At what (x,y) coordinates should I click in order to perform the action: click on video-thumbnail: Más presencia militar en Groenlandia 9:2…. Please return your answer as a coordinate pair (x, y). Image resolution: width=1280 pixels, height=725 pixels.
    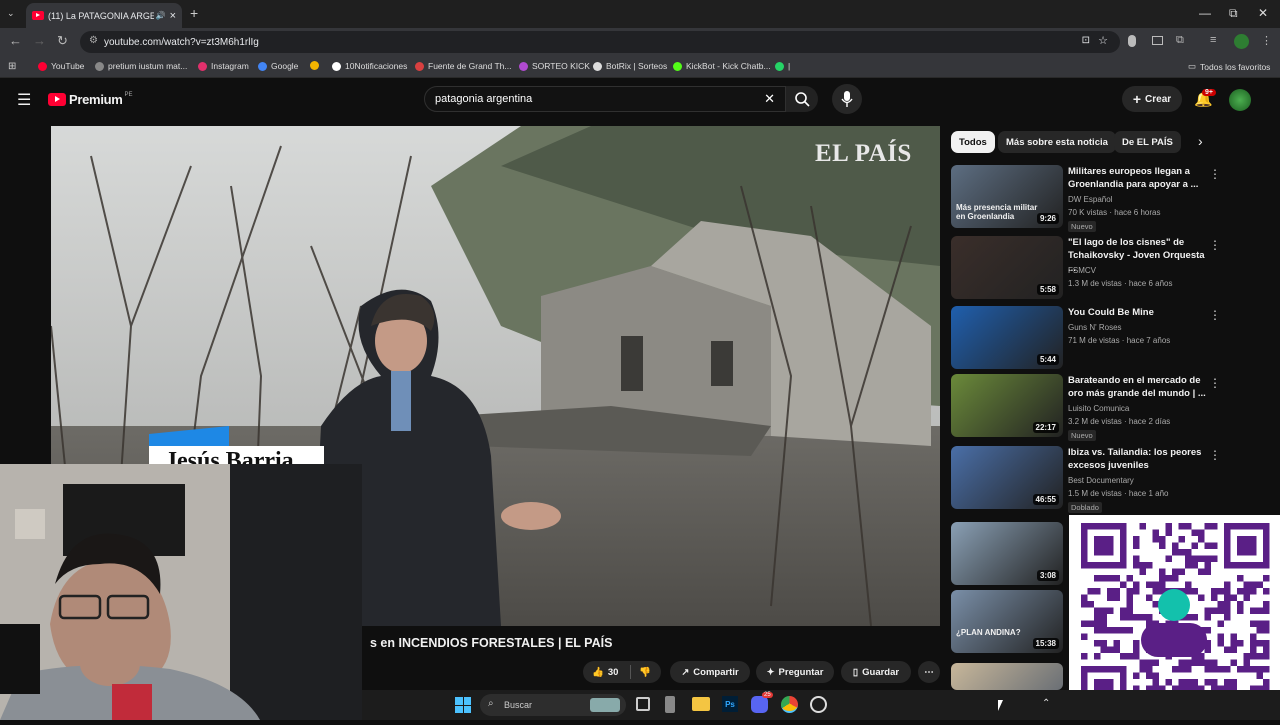
    Looking at the image, I should click on (1007, 196).